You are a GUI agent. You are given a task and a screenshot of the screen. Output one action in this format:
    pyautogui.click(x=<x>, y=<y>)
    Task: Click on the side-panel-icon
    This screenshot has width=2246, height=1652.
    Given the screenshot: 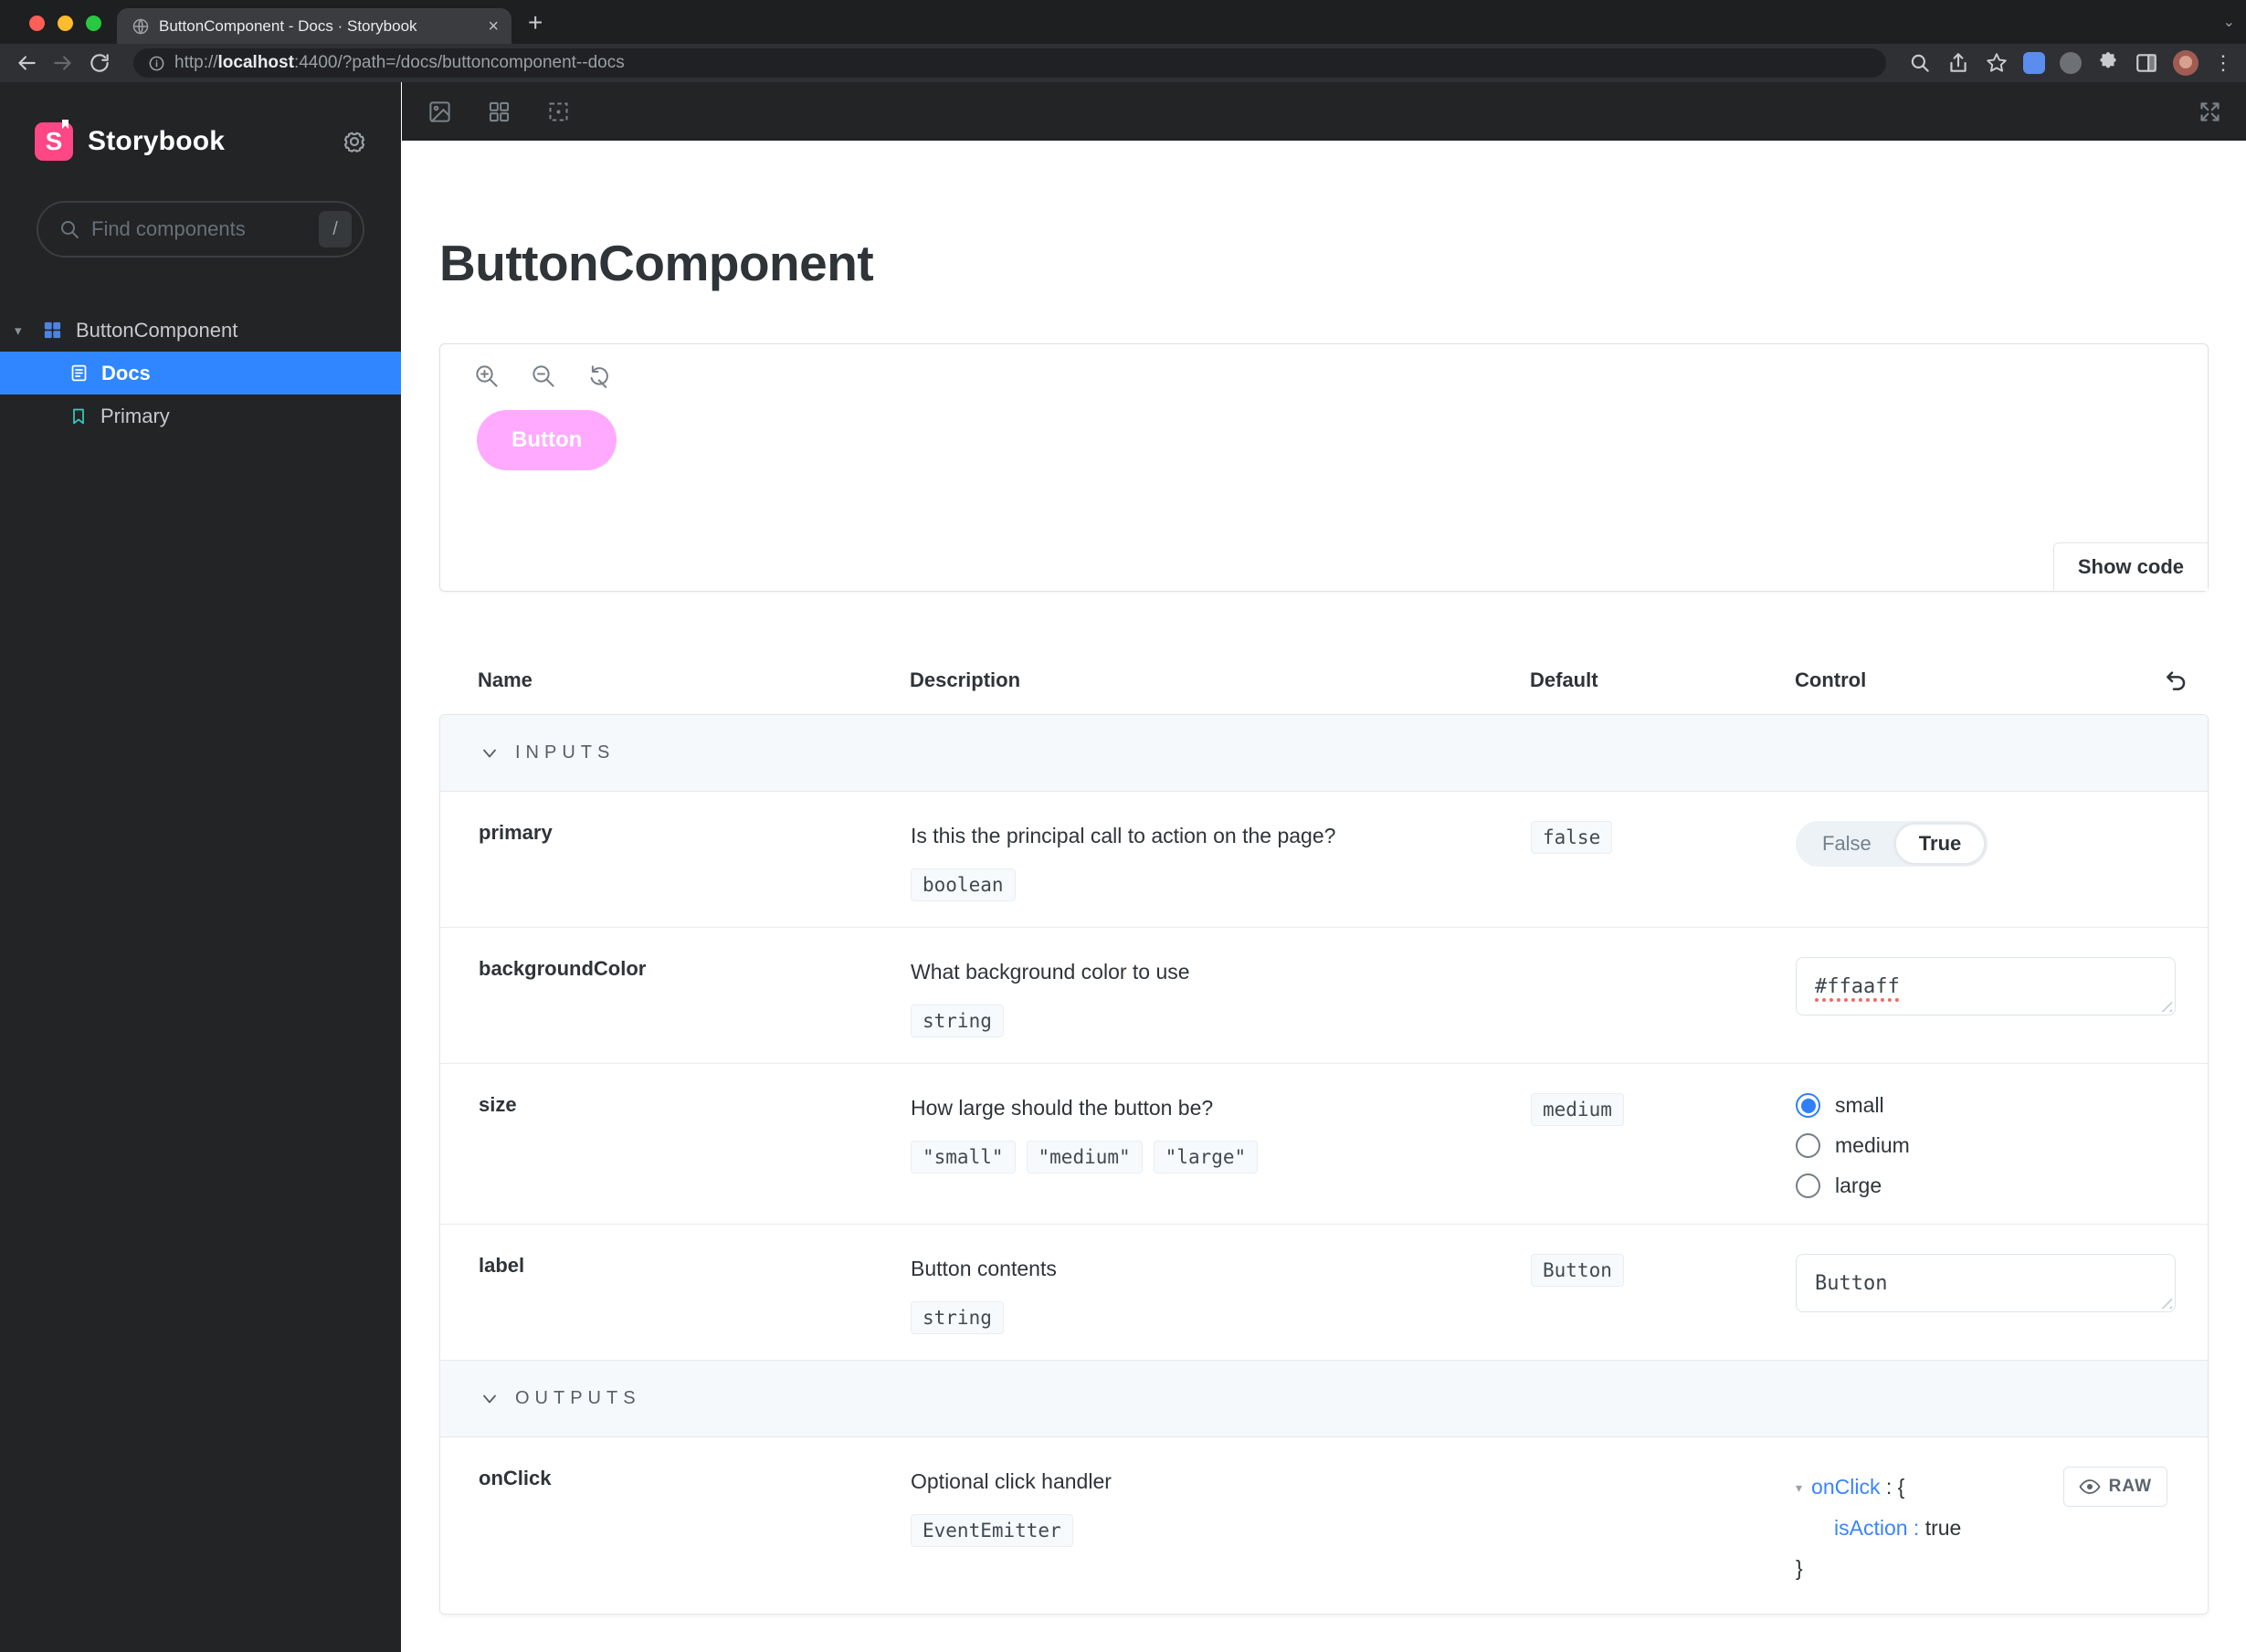 What is the action you would take?
    pyautogui.click(x=2146, y=63)
    